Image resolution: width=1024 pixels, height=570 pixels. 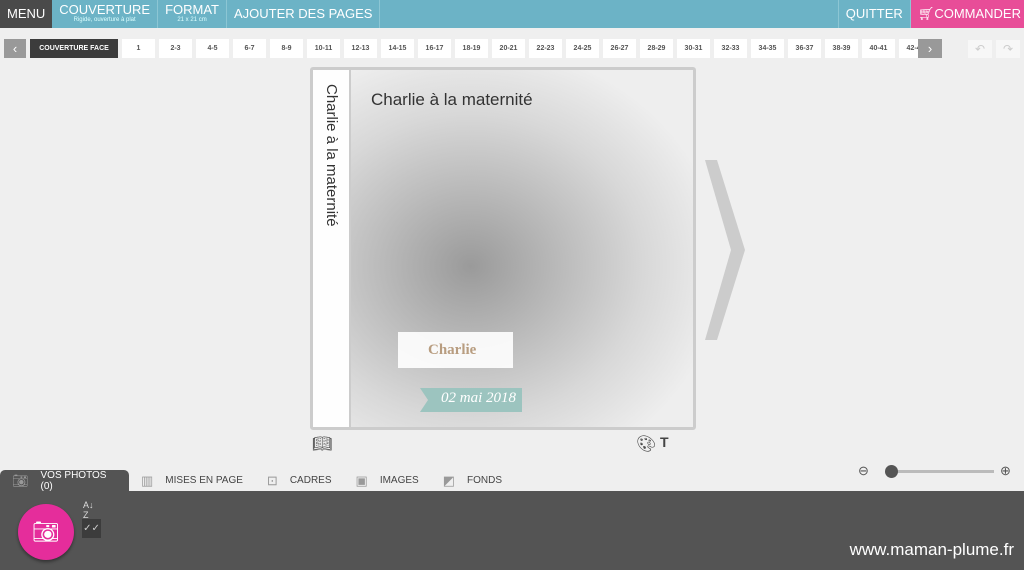 What do you see at coordinates (508, 48) in the screenshot?
I see `page-tab: 20-21` at bounding box center [508, 48].